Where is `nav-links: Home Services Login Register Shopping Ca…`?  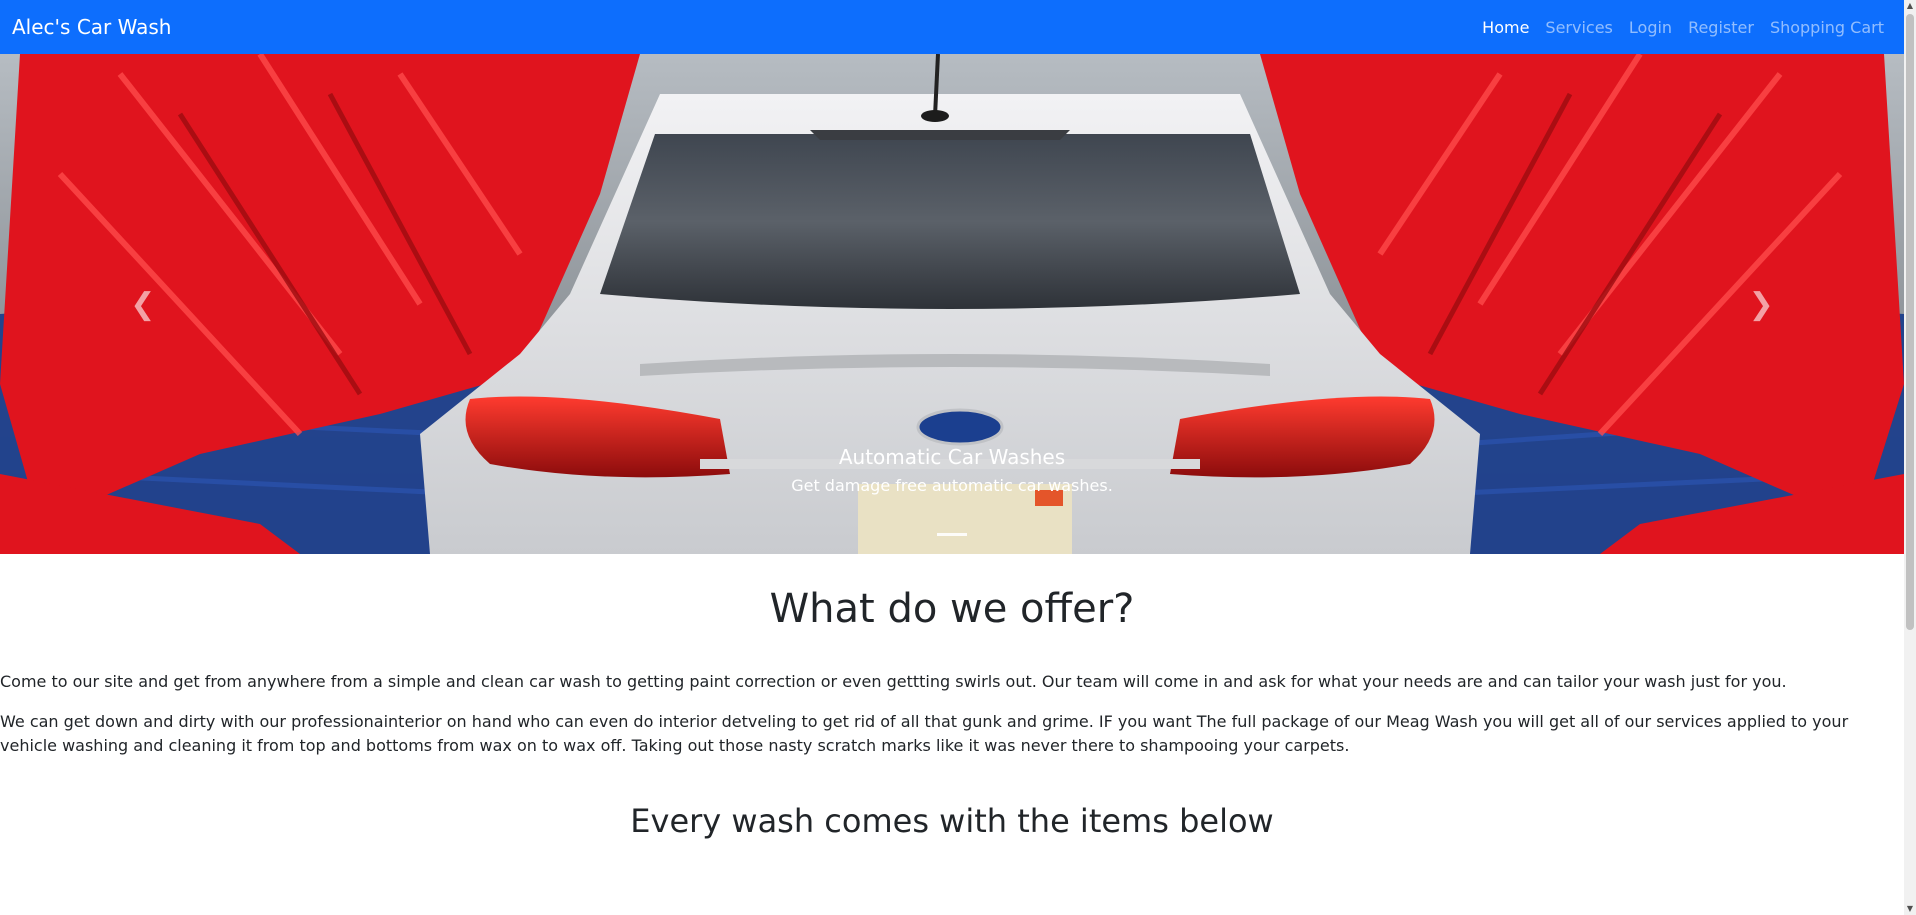 nav-links: Home Services Login Register Shopping Ca… is located at coordinates (1683, 27).